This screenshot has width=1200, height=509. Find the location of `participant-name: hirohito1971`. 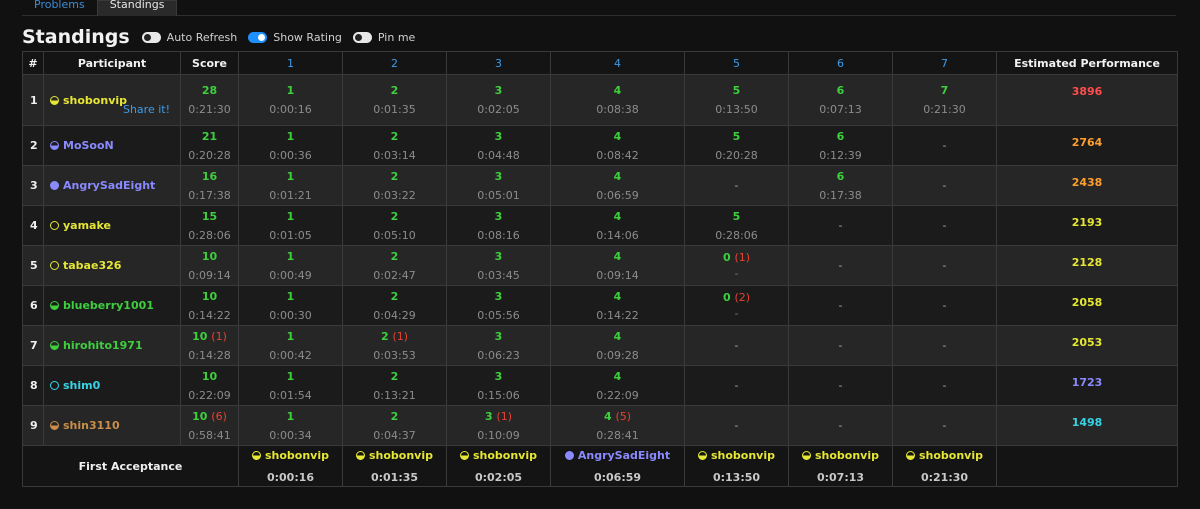

participant-name: hirohito1971 is located at coordinates (112, 345).